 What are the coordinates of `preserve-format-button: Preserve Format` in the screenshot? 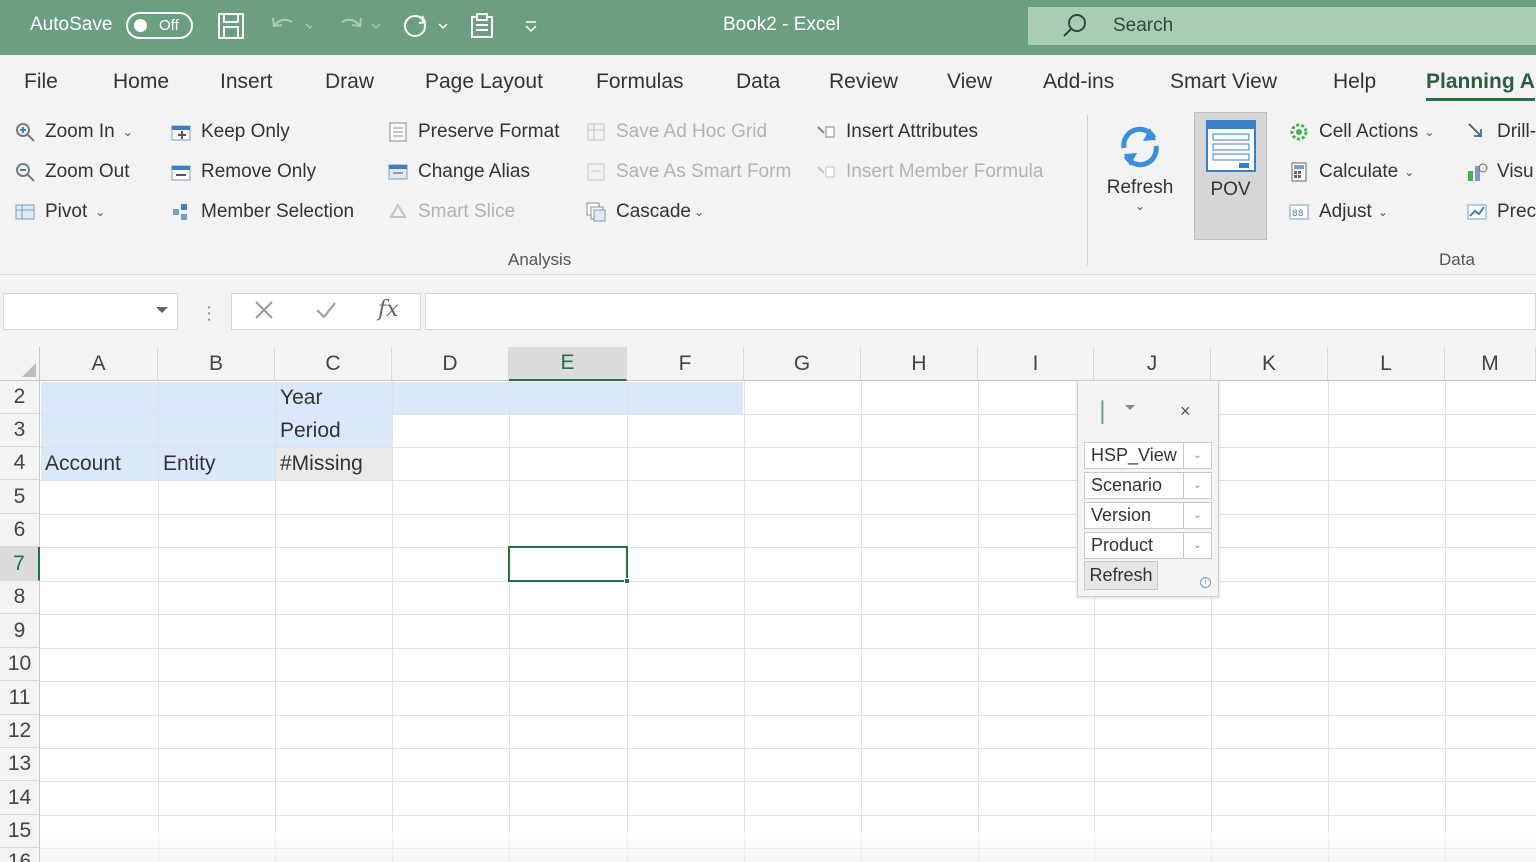 It's located at (473, 132).